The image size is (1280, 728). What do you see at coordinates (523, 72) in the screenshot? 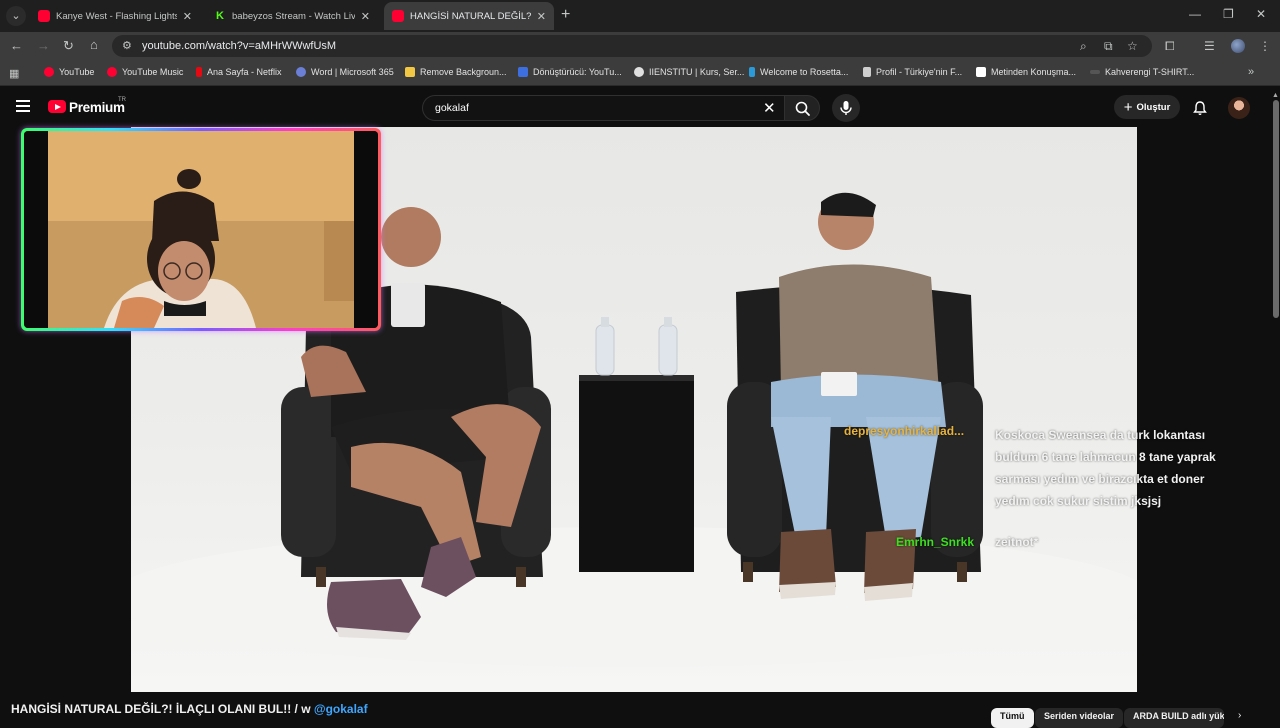
I see `converter-icon` at bounding box center [523, 72].